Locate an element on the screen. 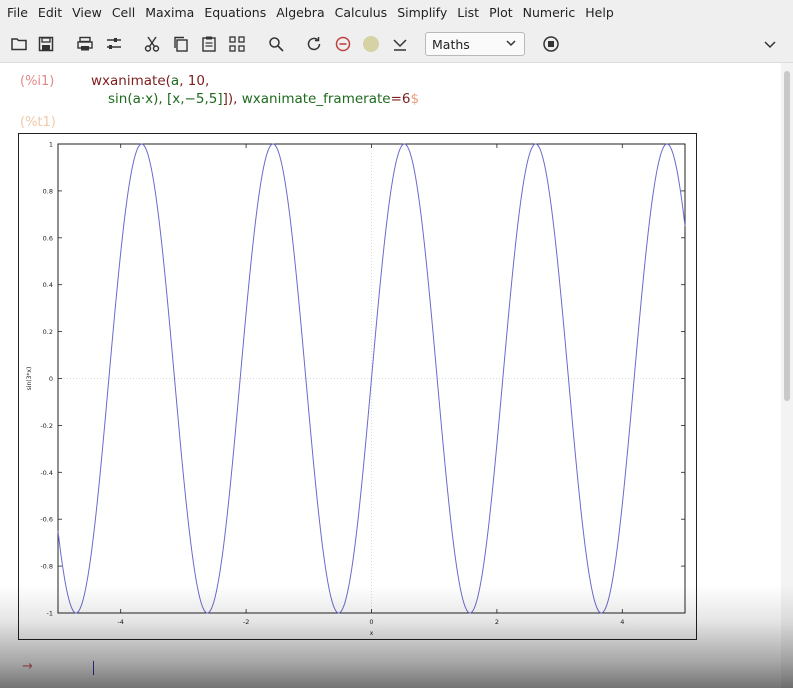 The width and height of the screenshot is (793, 688). menu-edit: Edit is located at coordinates (50, 13).